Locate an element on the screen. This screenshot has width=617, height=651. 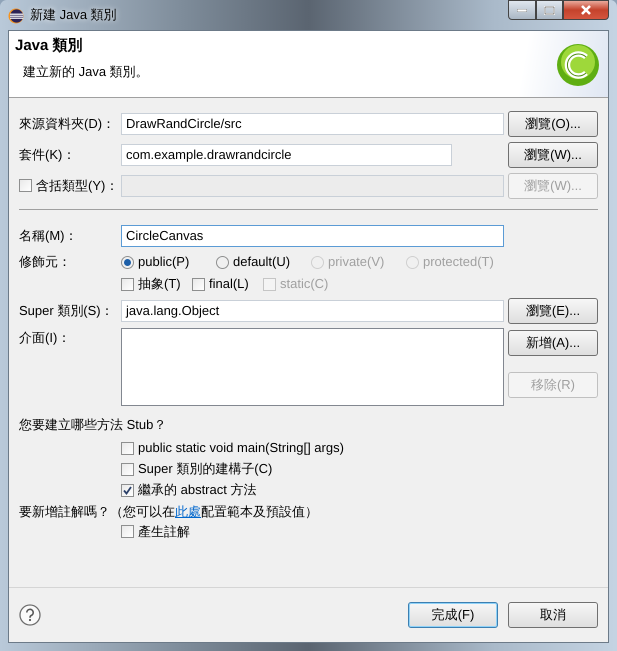
checkbox-label: Super 類別的建構子(C) is located at coordinates (205, 469).